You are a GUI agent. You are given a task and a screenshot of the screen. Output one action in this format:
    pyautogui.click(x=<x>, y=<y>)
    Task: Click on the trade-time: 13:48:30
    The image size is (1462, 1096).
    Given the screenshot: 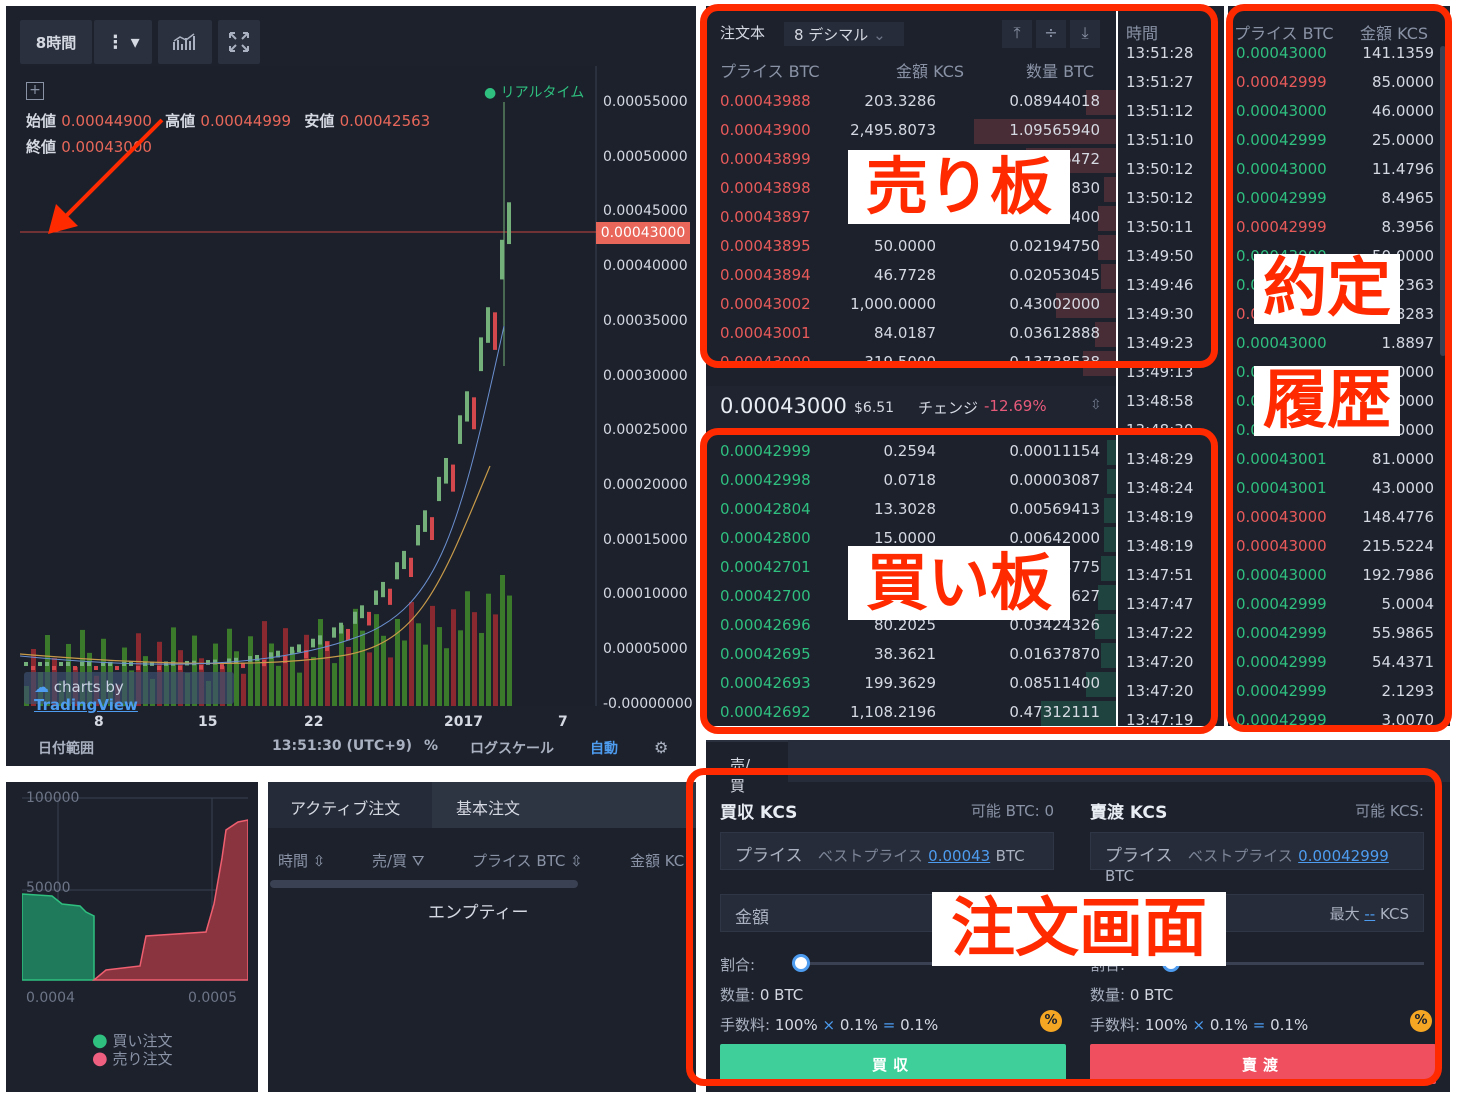 What is the action you would take?
    pyautogui.click(x=1160, y=430)
    